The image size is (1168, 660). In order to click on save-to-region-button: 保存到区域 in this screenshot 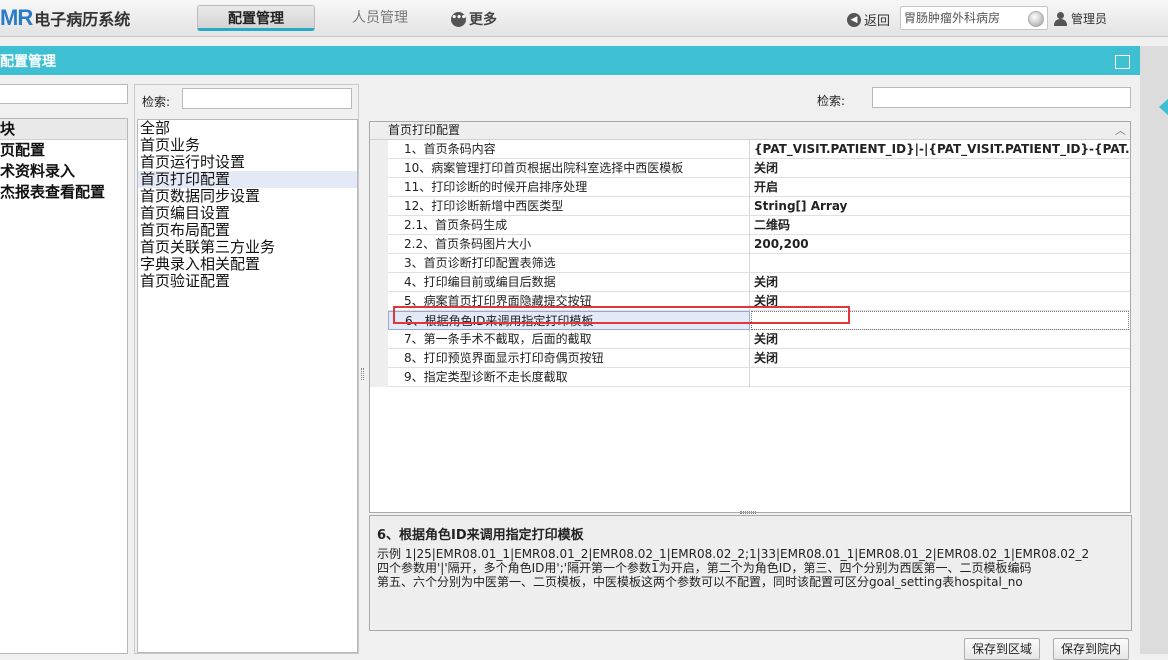, I will do `click(1002, 649)`.